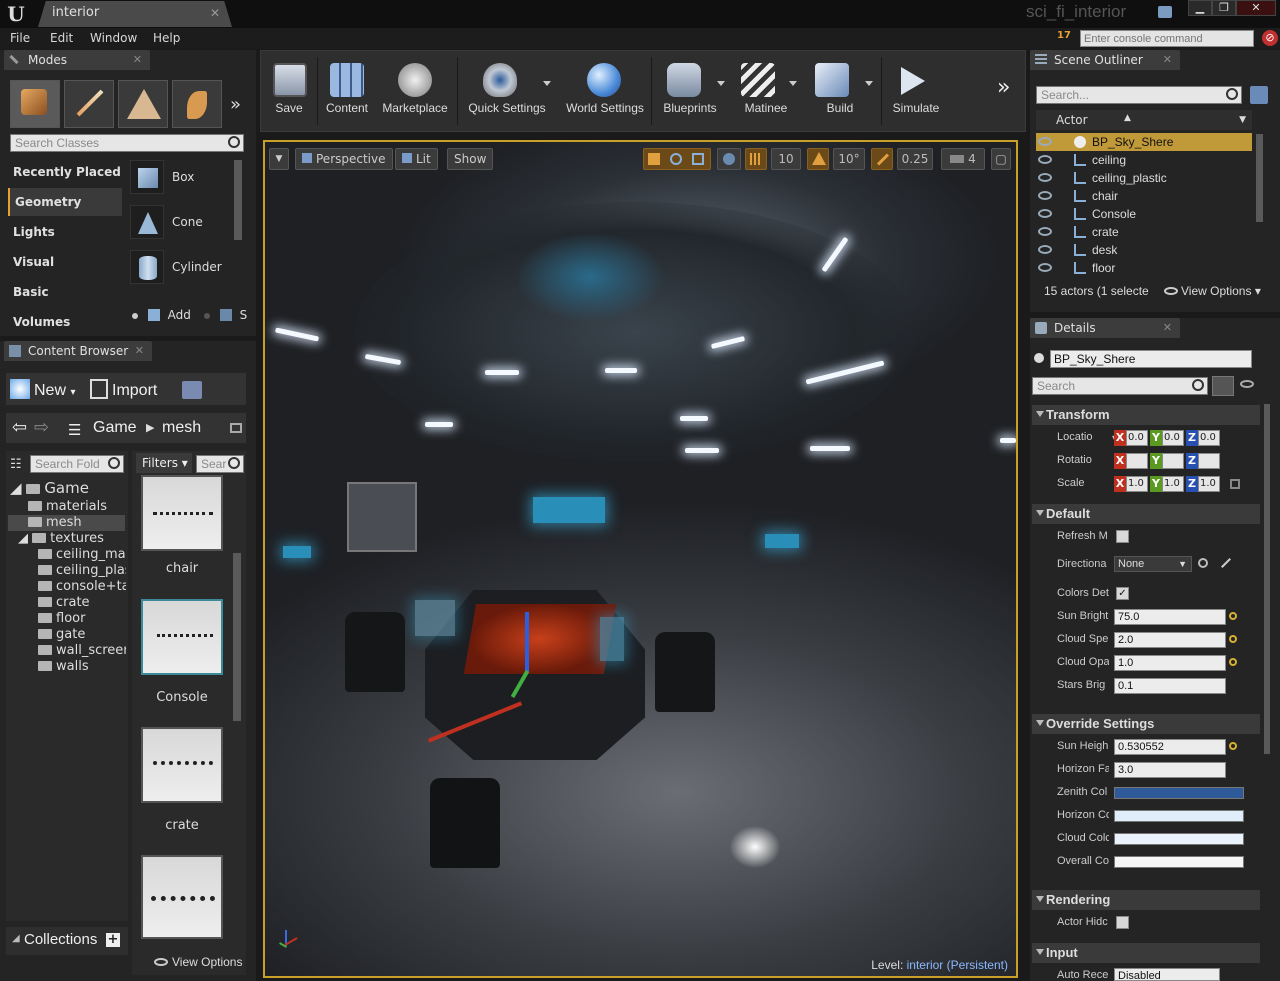 This screenshot has height=981, width=1280. I want to click on close-window-button: ✕, so click(1256, 8).